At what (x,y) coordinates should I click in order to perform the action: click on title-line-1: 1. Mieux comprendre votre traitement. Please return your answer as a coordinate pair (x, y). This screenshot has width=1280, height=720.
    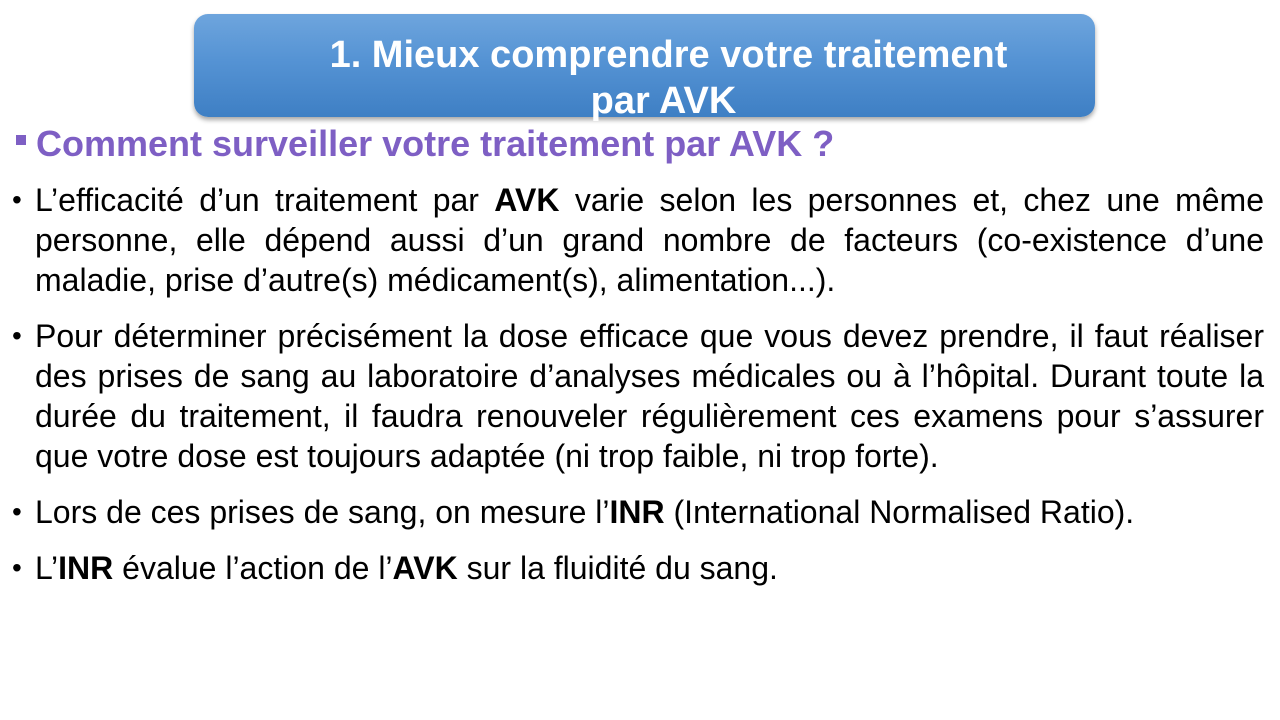
    Looking at the image, I should click on (668, 55).